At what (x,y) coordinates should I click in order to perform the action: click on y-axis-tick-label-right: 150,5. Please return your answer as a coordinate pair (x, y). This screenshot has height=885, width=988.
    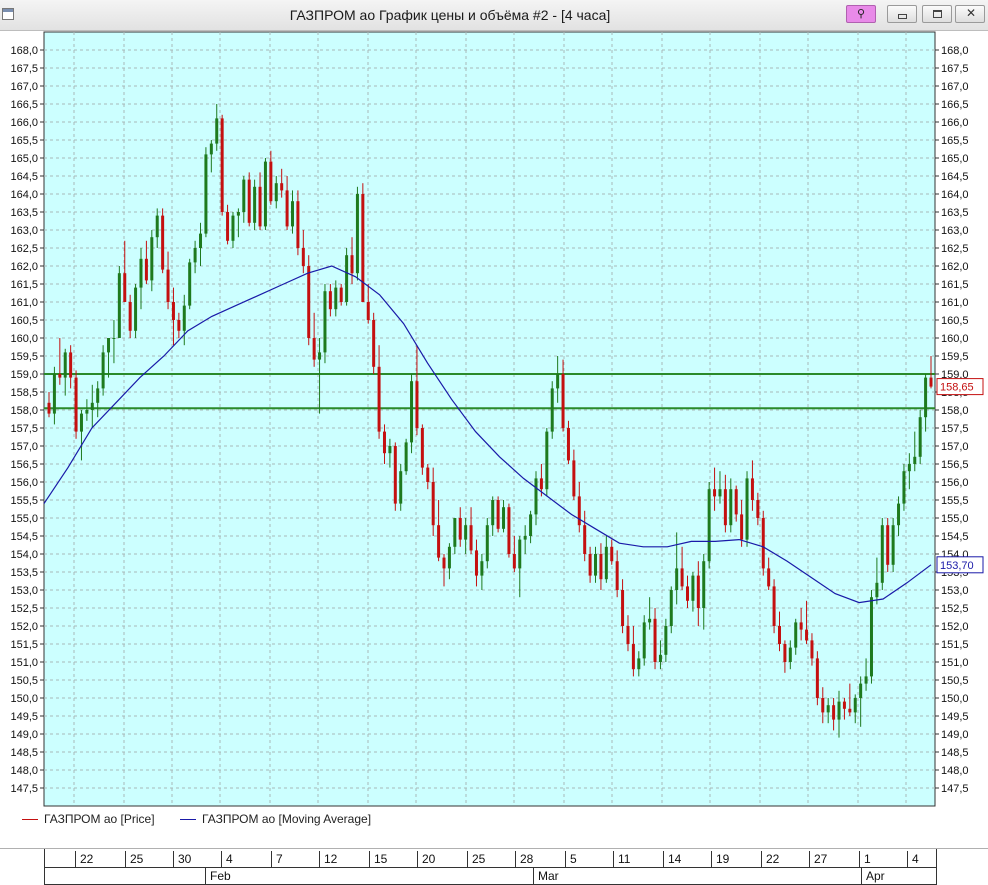
    Looking at the image, I should click on (955, 681).